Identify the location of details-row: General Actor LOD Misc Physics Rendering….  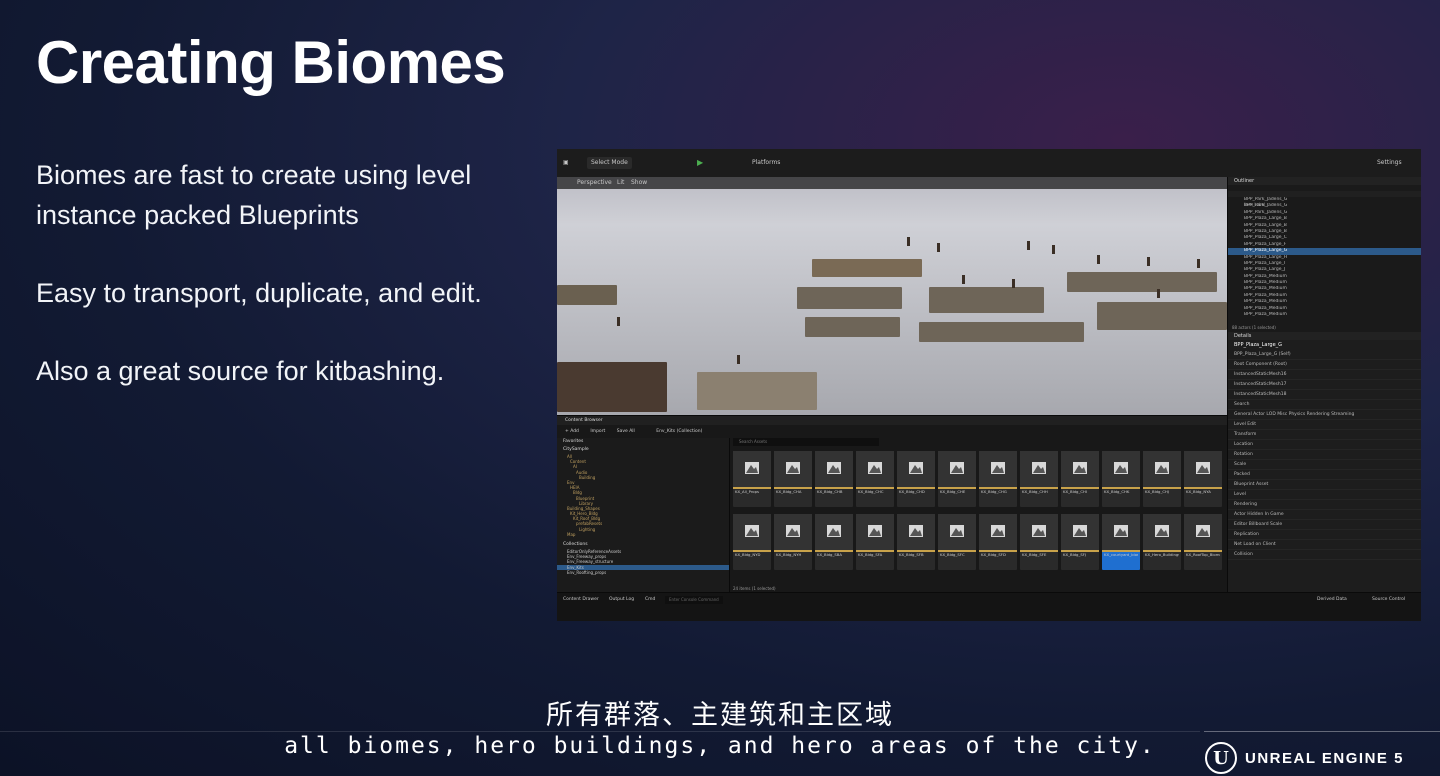
(1324, 415).